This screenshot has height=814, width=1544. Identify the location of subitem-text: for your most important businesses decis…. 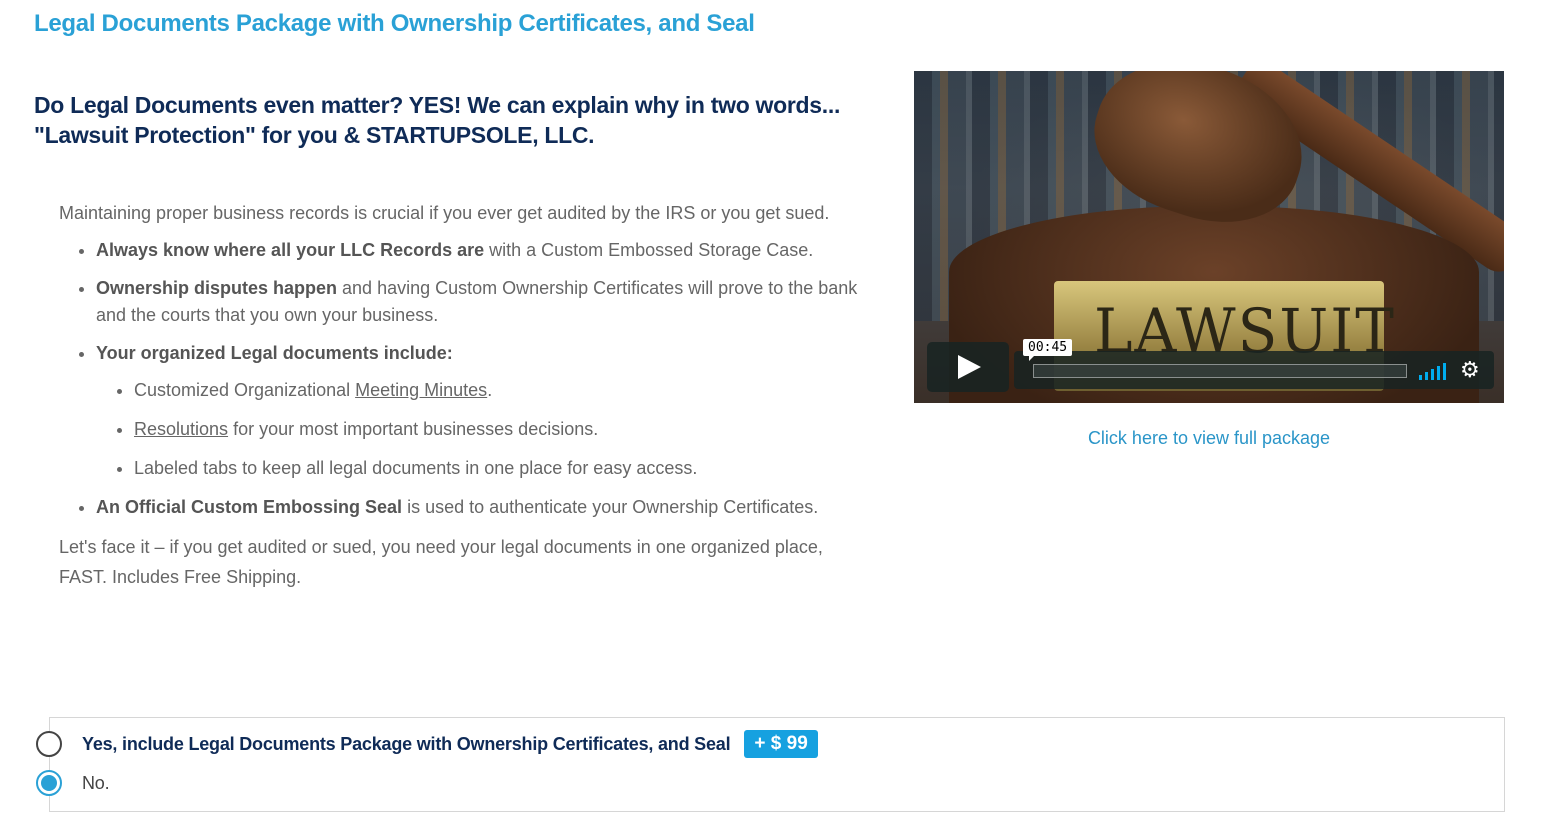
(413, 429).